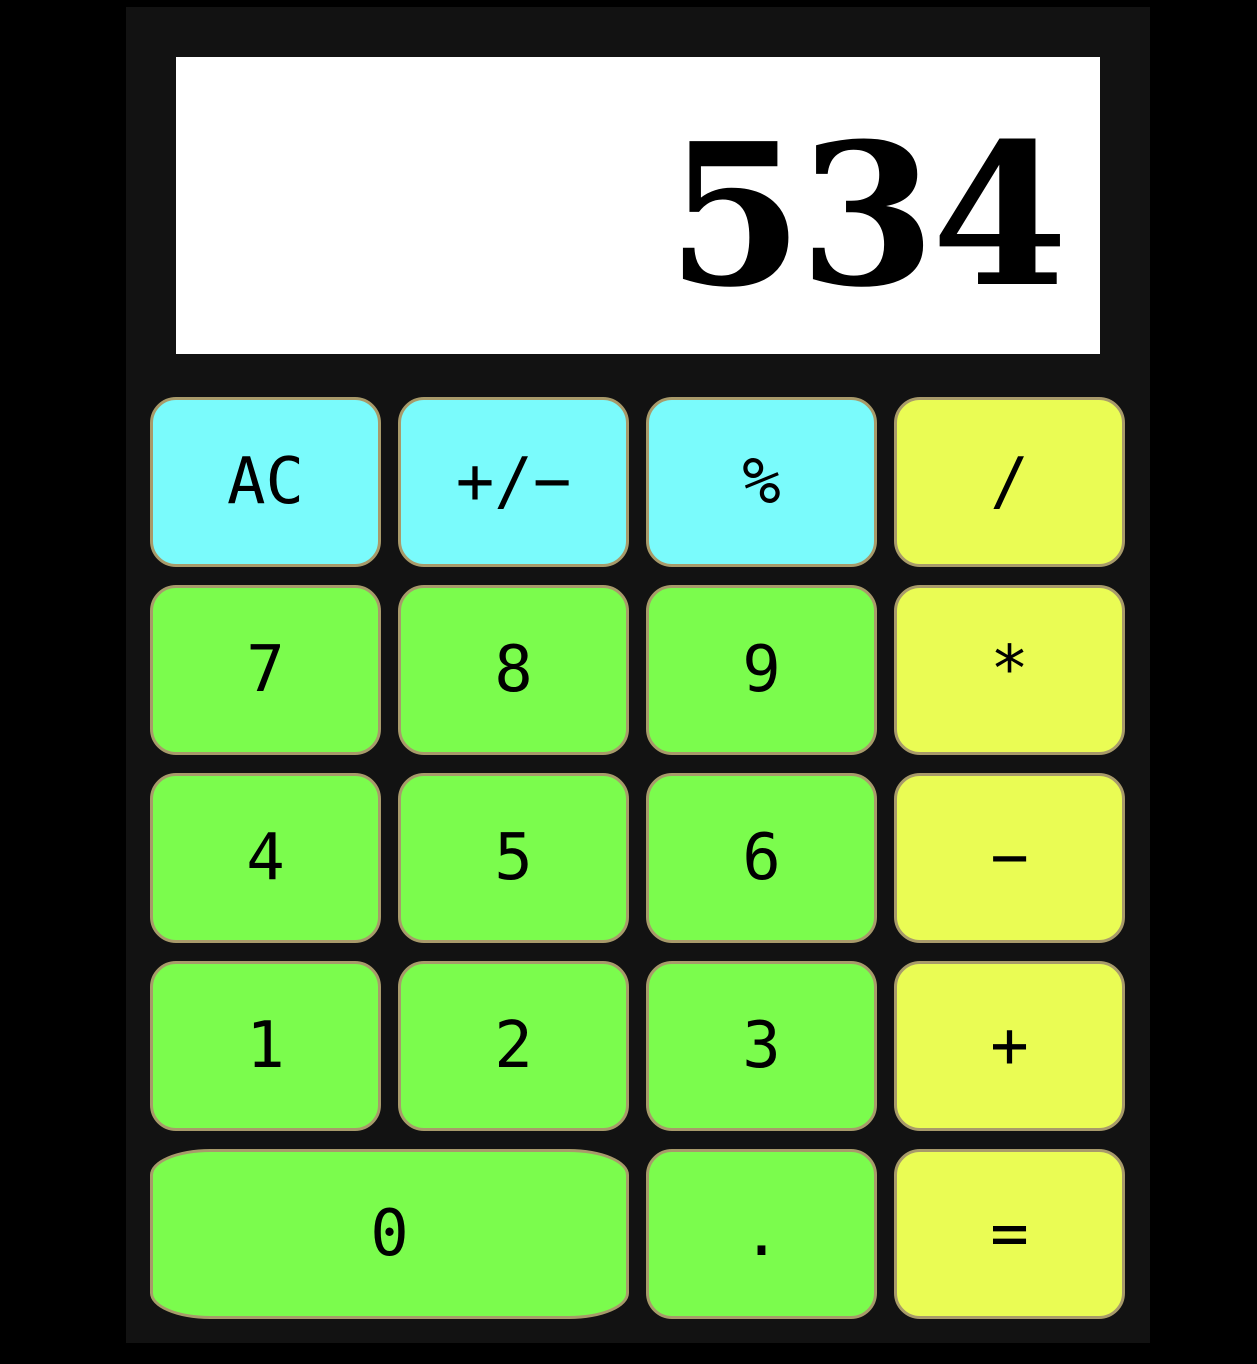  Describe the element at coordinates (867, 215) in the screenshot. I see `display-value: 534` at that location.